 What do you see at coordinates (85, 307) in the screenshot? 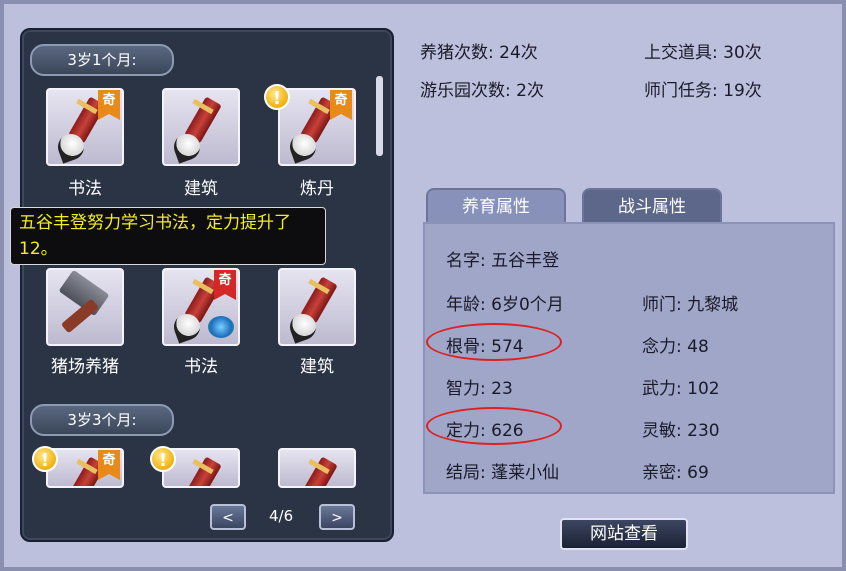
I see `item-pig-farm` at bounding box center [85, 307].